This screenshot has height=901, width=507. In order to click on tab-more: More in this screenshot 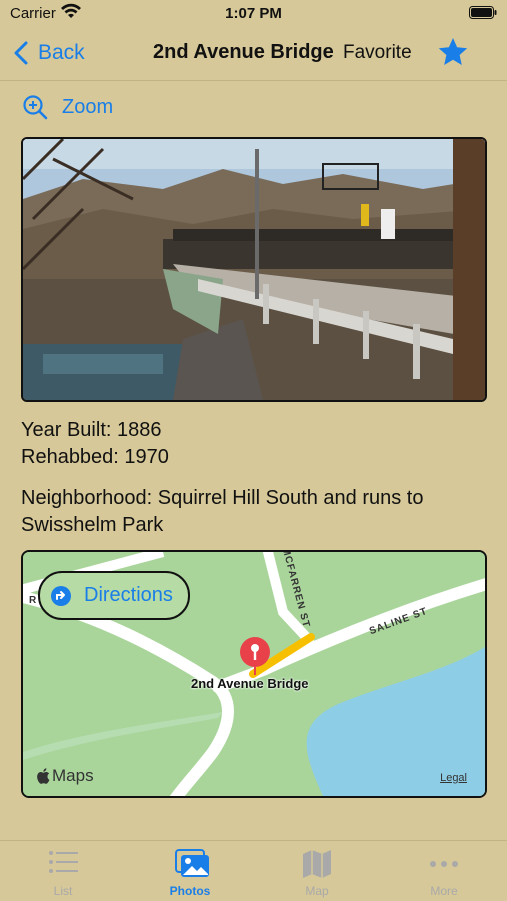, I will do `click(444, 871)`.